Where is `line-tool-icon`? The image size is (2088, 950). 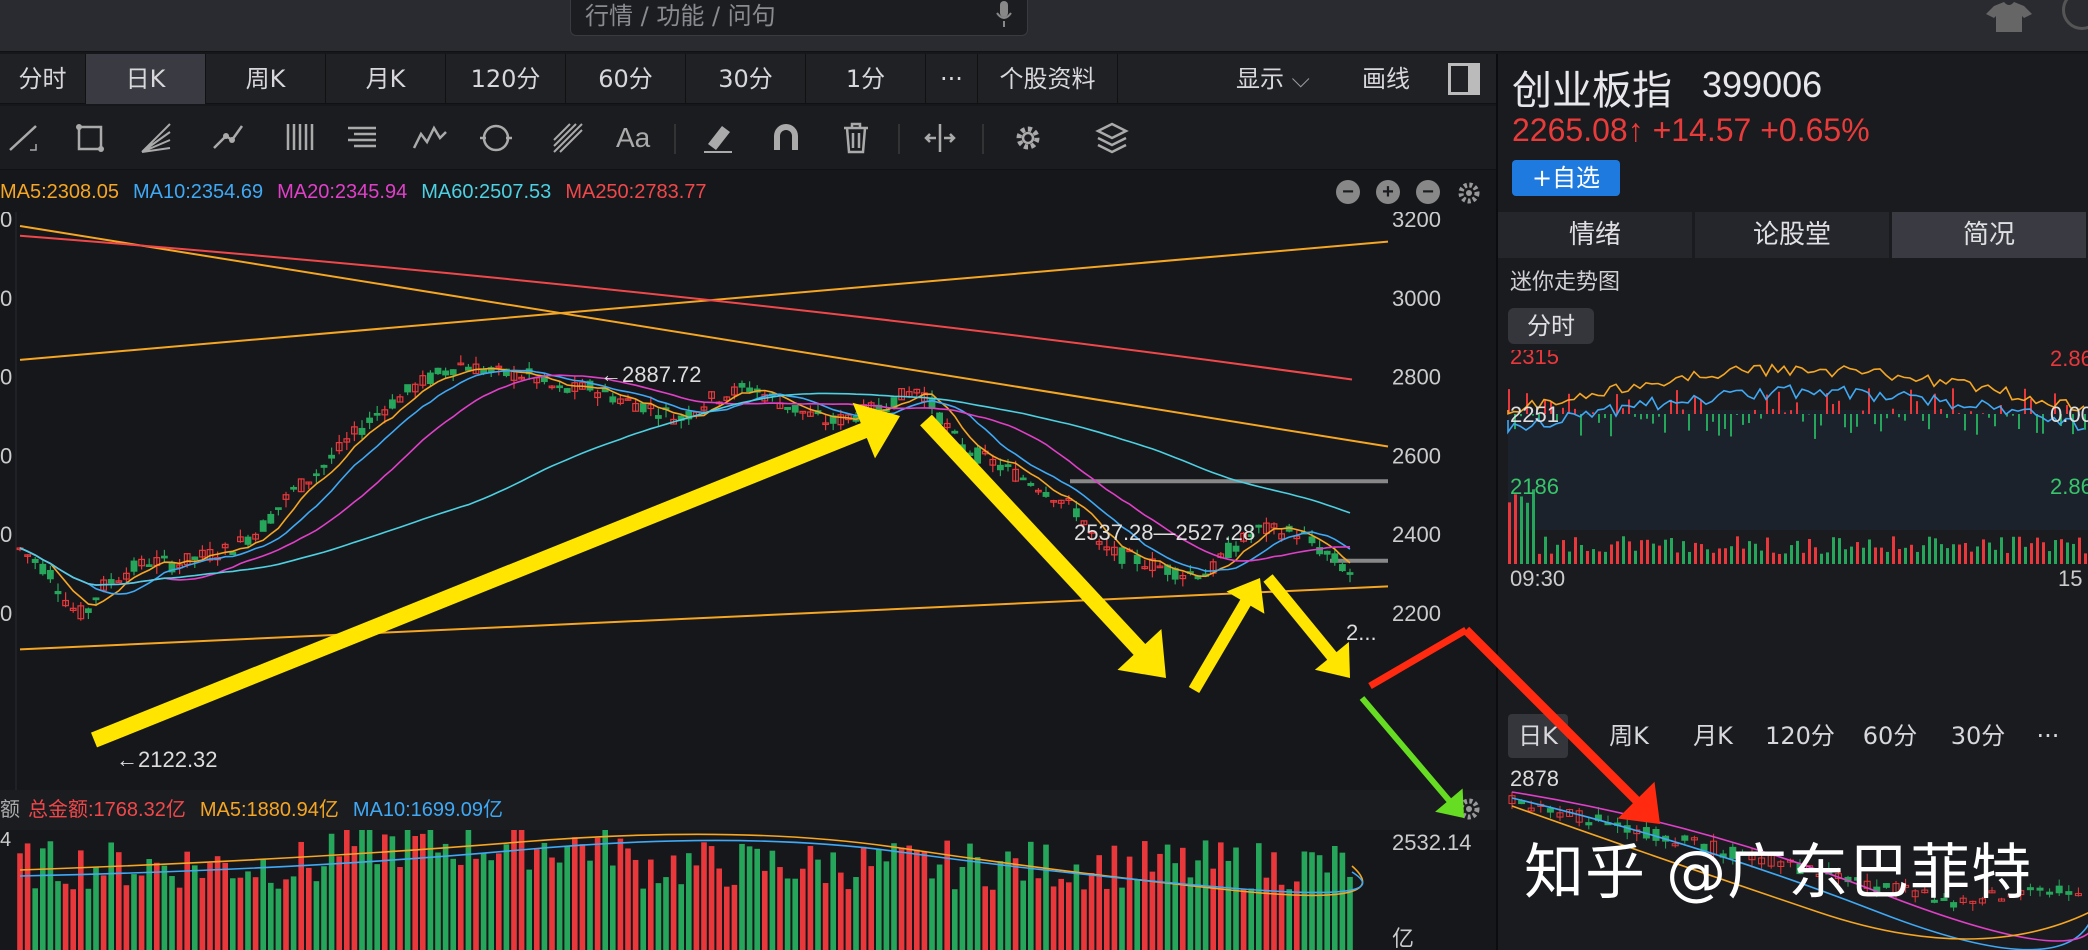 line-tool-icon is located at coordinates (24, 138).